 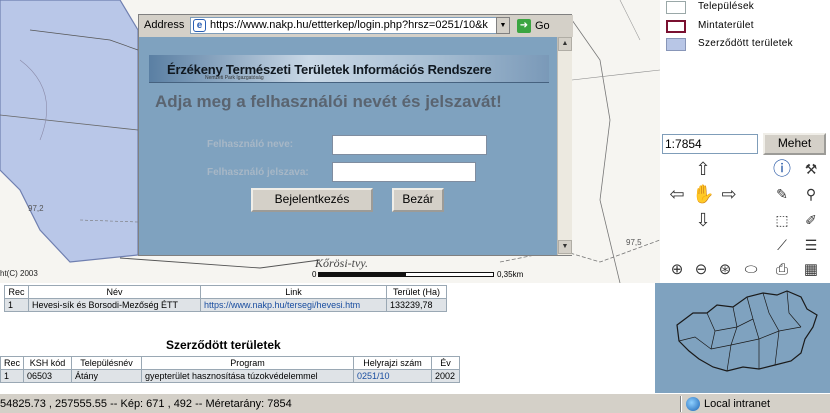 I want to click on clear-tool-icon: ✐, so click(x=811, y=220).